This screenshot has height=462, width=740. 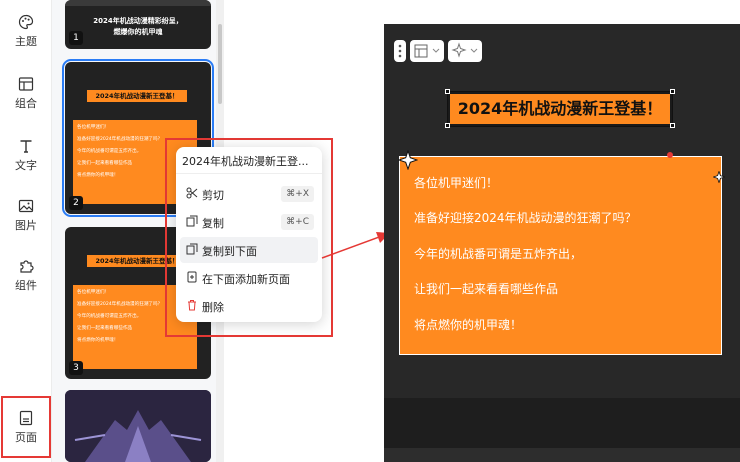 What do you see at coordinates (249, 173) in the screenshot?
I see `menu-divider` at bounding box center [249, 173].